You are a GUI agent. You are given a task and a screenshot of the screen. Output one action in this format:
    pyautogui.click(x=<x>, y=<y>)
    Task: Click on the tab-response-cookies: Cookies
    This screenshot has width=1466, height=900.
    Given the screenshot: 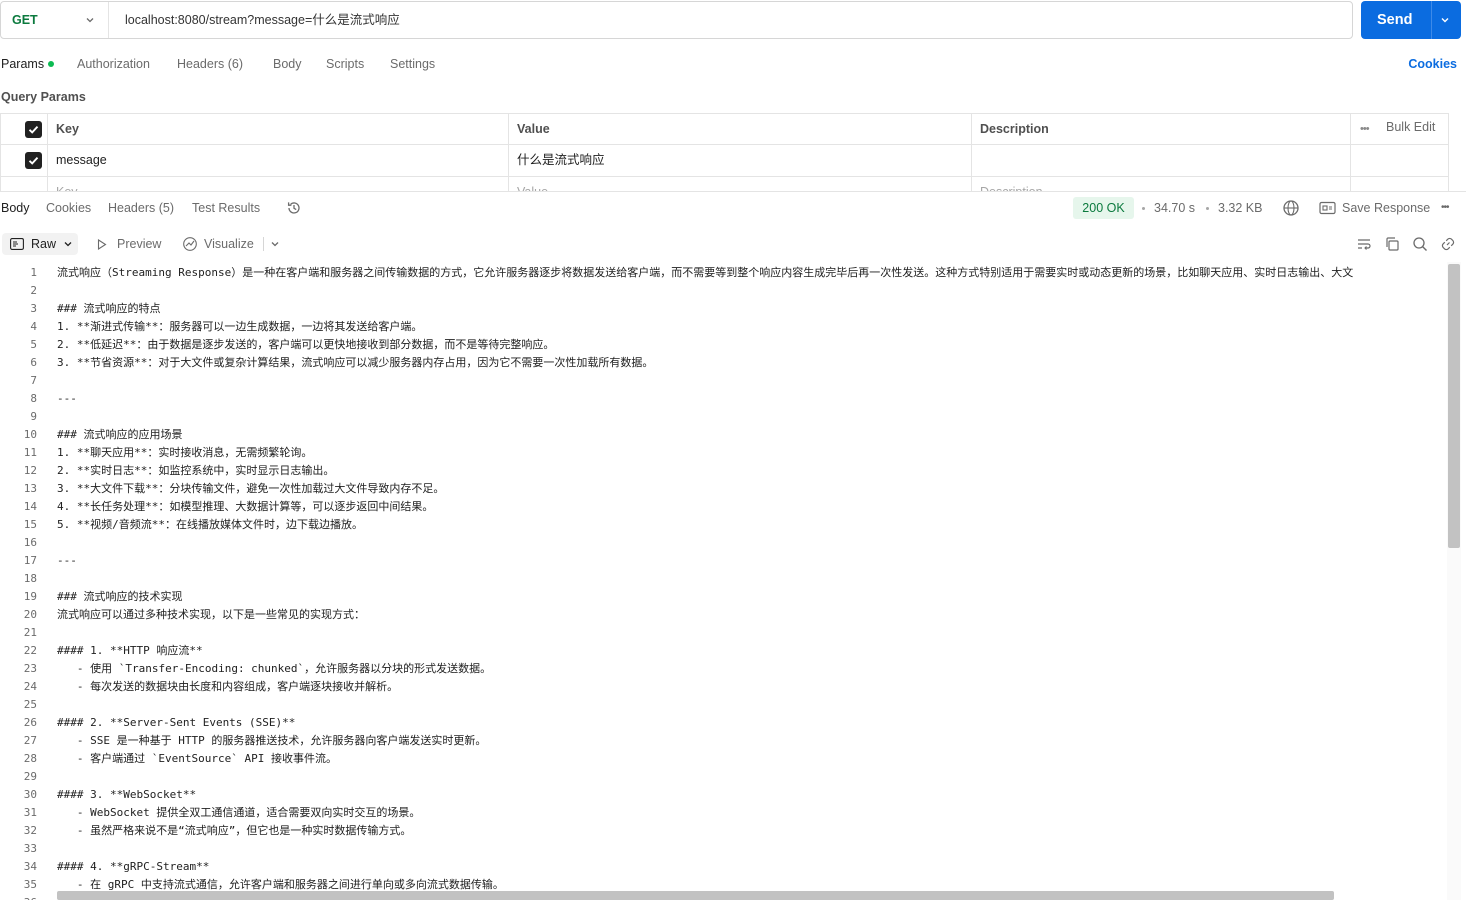 What is the action you would take?
    pyautogui.click(x=68, y=208)
    